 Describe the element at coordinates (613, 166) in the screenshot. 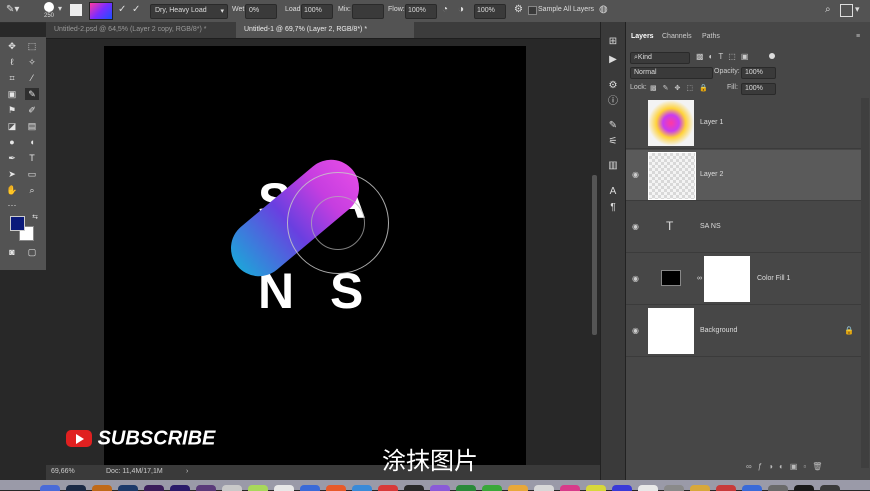

I see `clone-source-icon: ▥` at that location.